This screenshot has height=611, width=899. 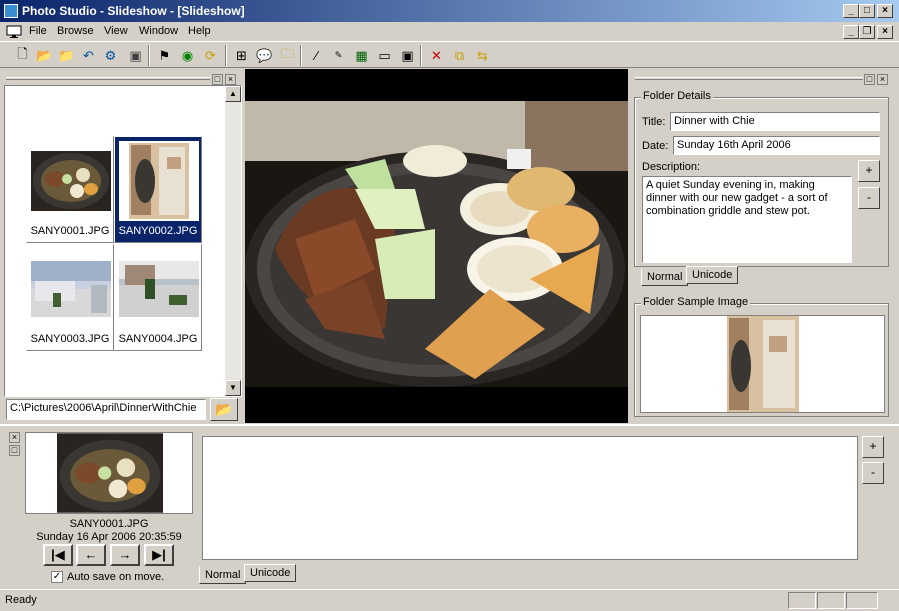 I want to click on decrease-button: -, so click(x=869, y=198).